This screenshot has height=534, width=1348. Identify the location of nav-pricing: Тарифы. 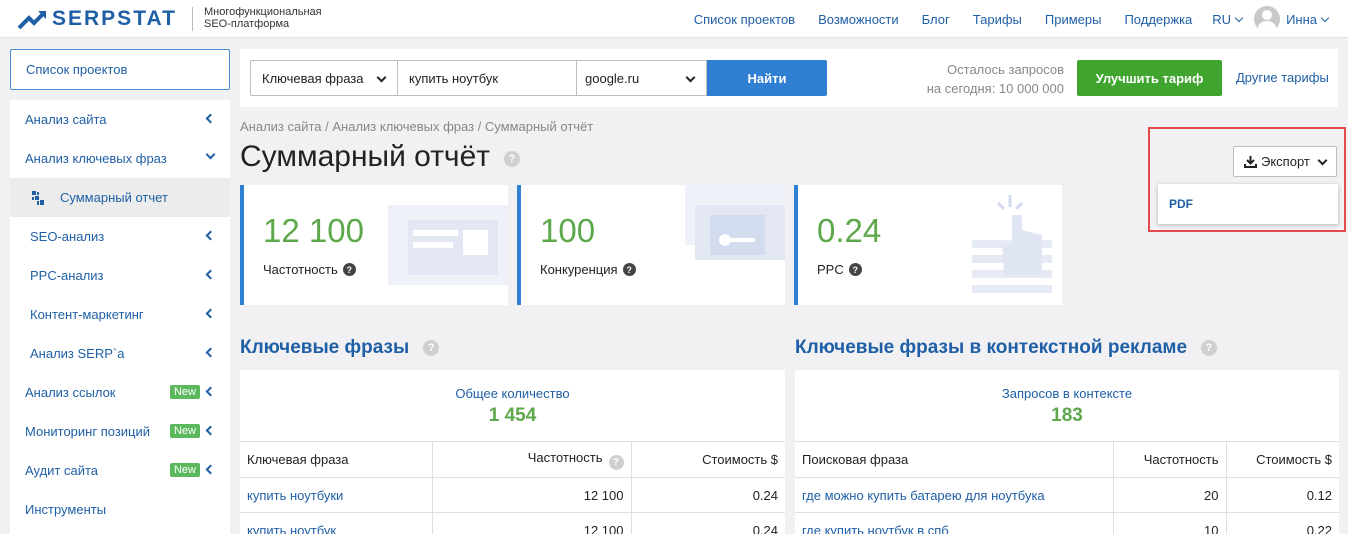
(997, 19).